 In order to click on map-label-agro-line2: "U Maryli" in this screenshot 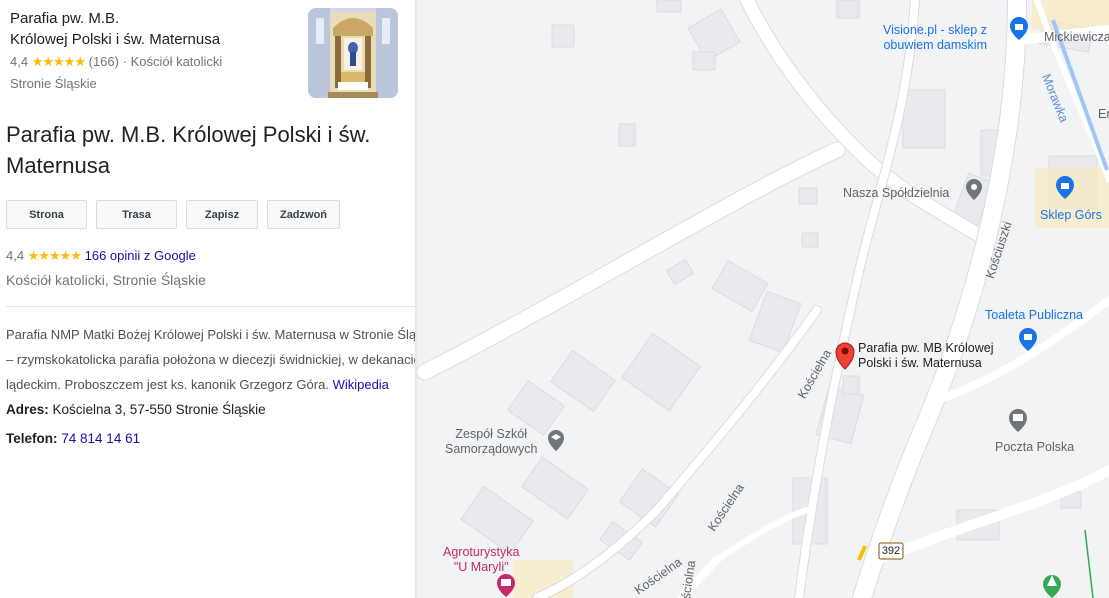, I will do `click(481, 567)`.